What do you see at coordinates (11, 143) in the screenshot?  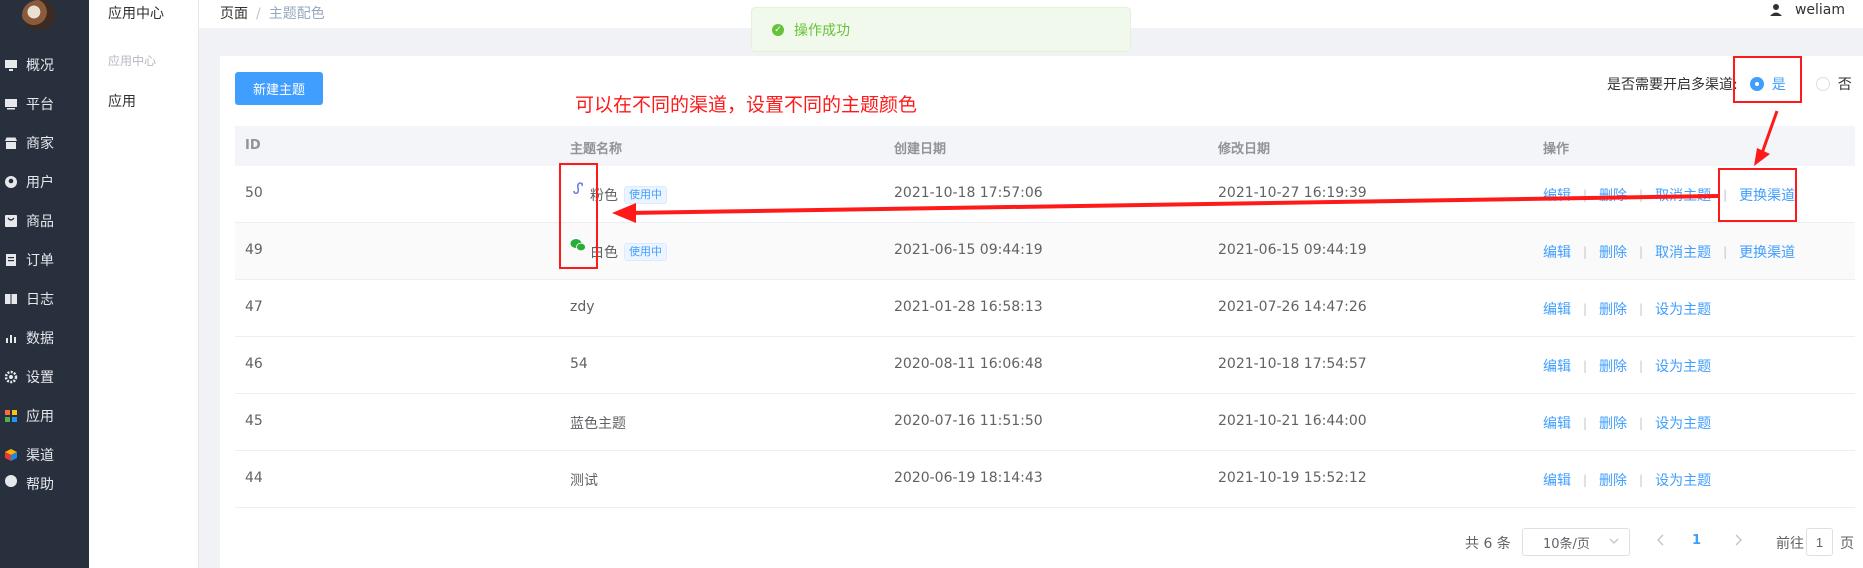 I see `store-icon` at bounding box center [11, 143].